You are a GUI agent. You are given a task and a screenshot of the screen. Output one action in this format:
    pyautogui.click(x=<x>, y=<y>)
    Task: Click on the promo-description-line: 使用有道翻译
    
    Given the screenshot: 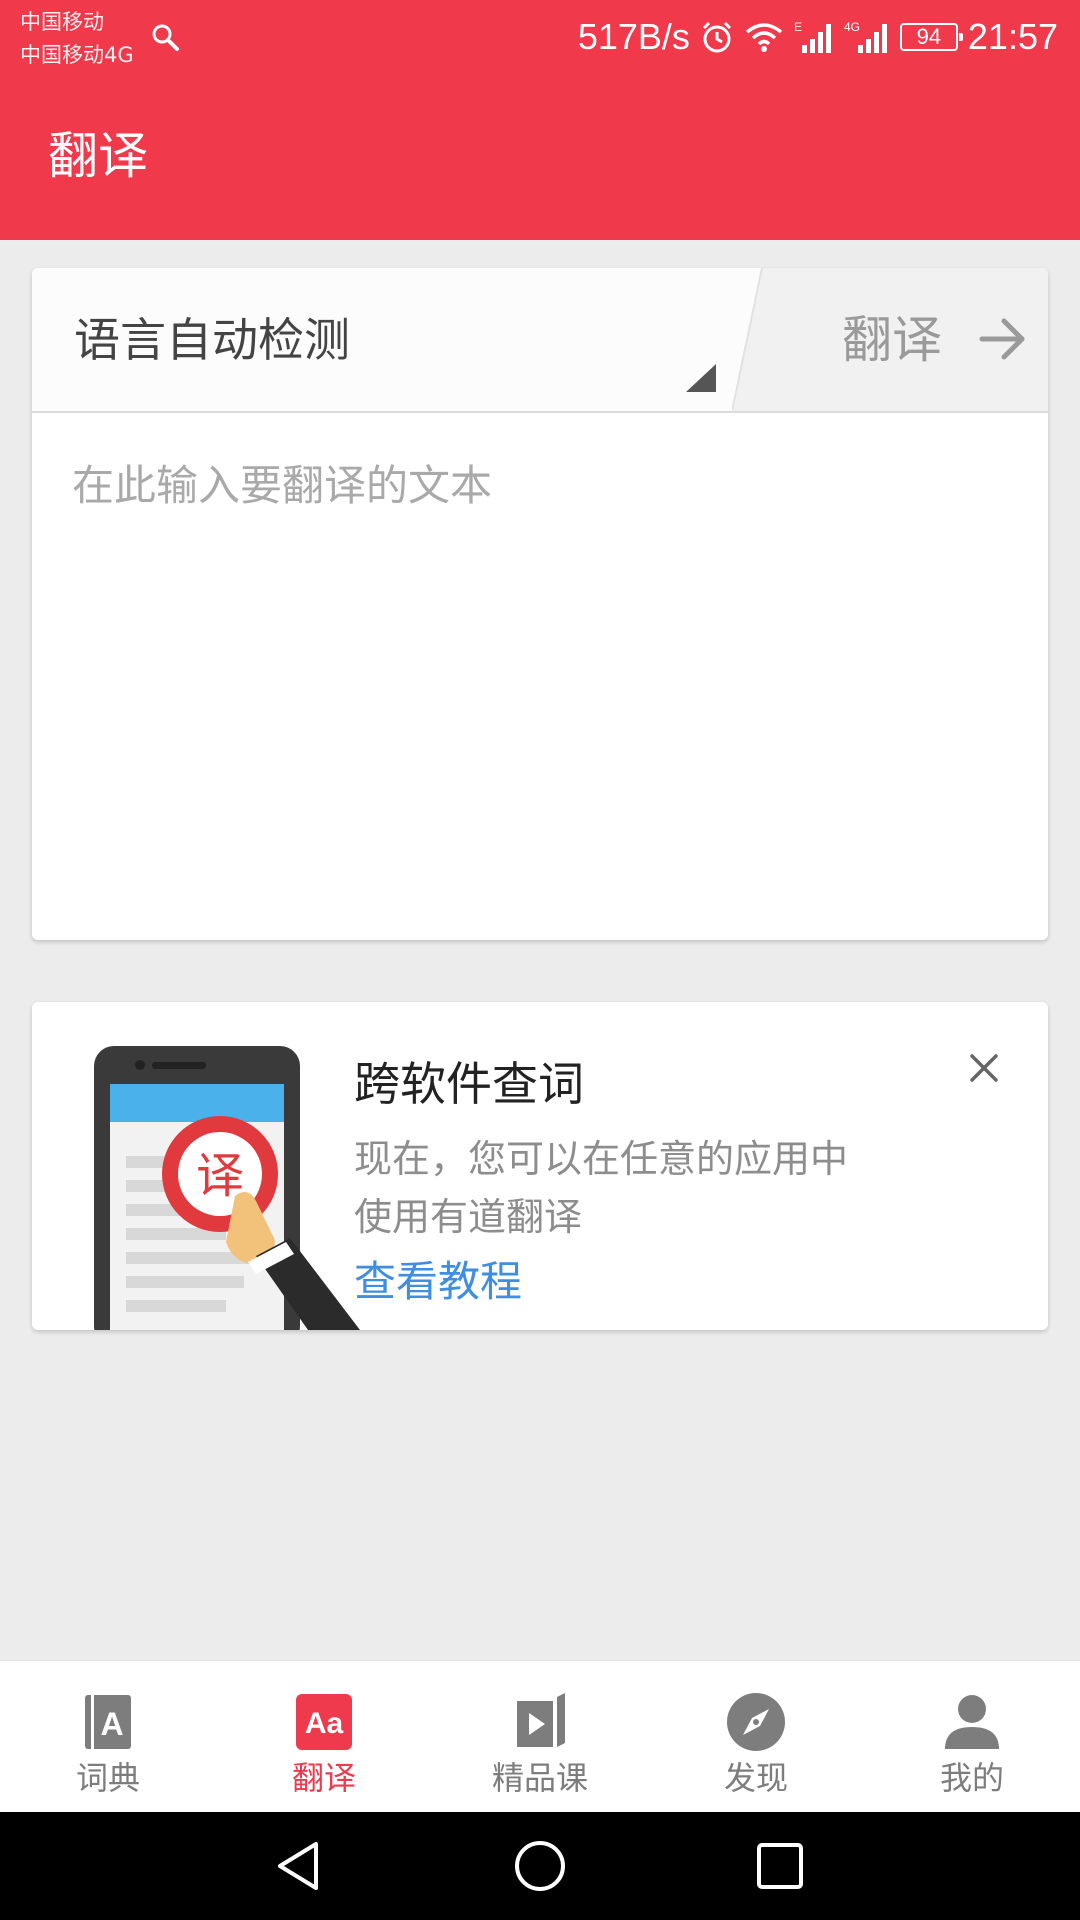 What is the action you would take?
    pyautogui.click(x=468, y=1217)
    